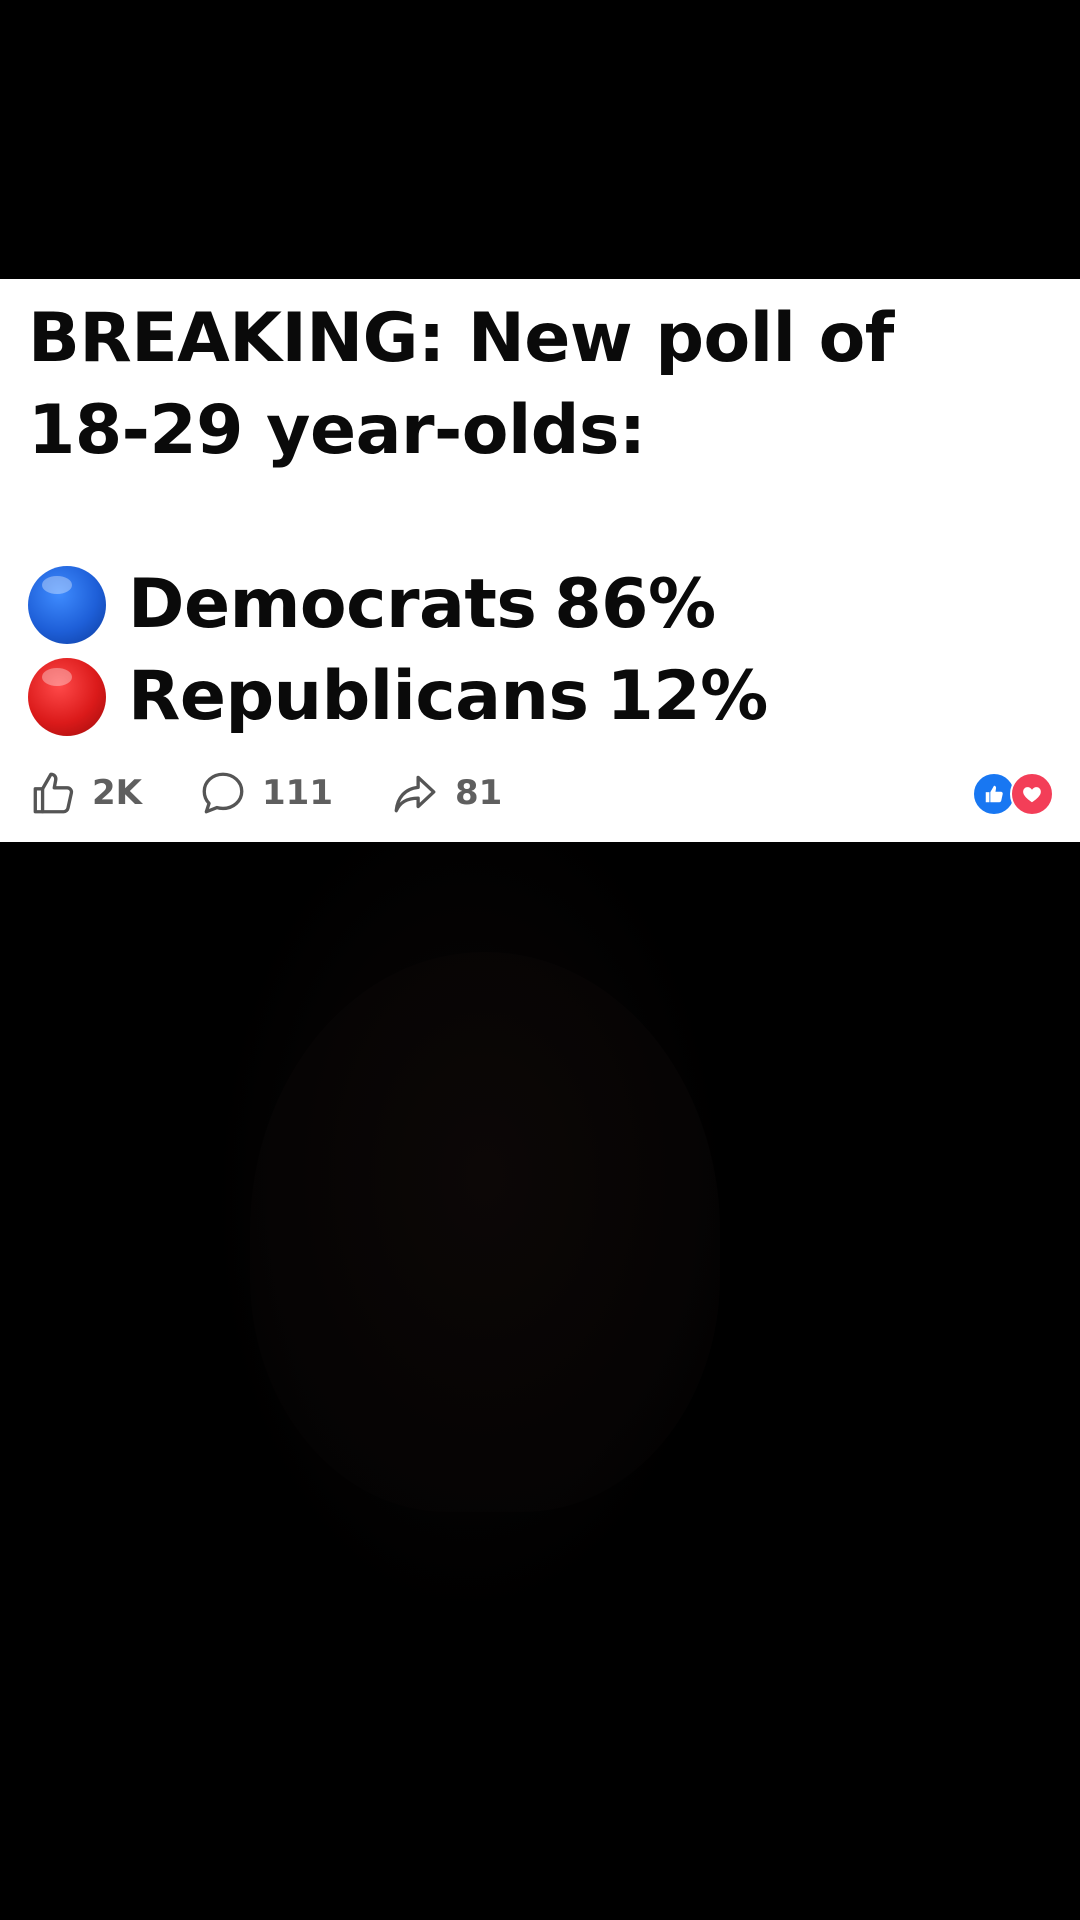  Describe the element at coordinates (337, 430) in the screenshot. I see `headline-line-2: 18-29 year-olds:` at that location.